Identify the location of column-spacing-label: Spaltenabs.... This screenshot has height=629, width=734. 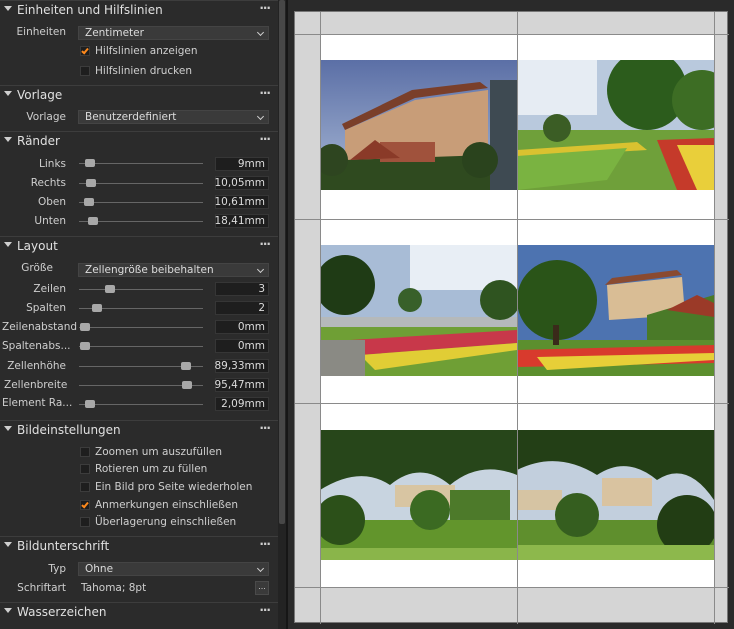
(36, 346).